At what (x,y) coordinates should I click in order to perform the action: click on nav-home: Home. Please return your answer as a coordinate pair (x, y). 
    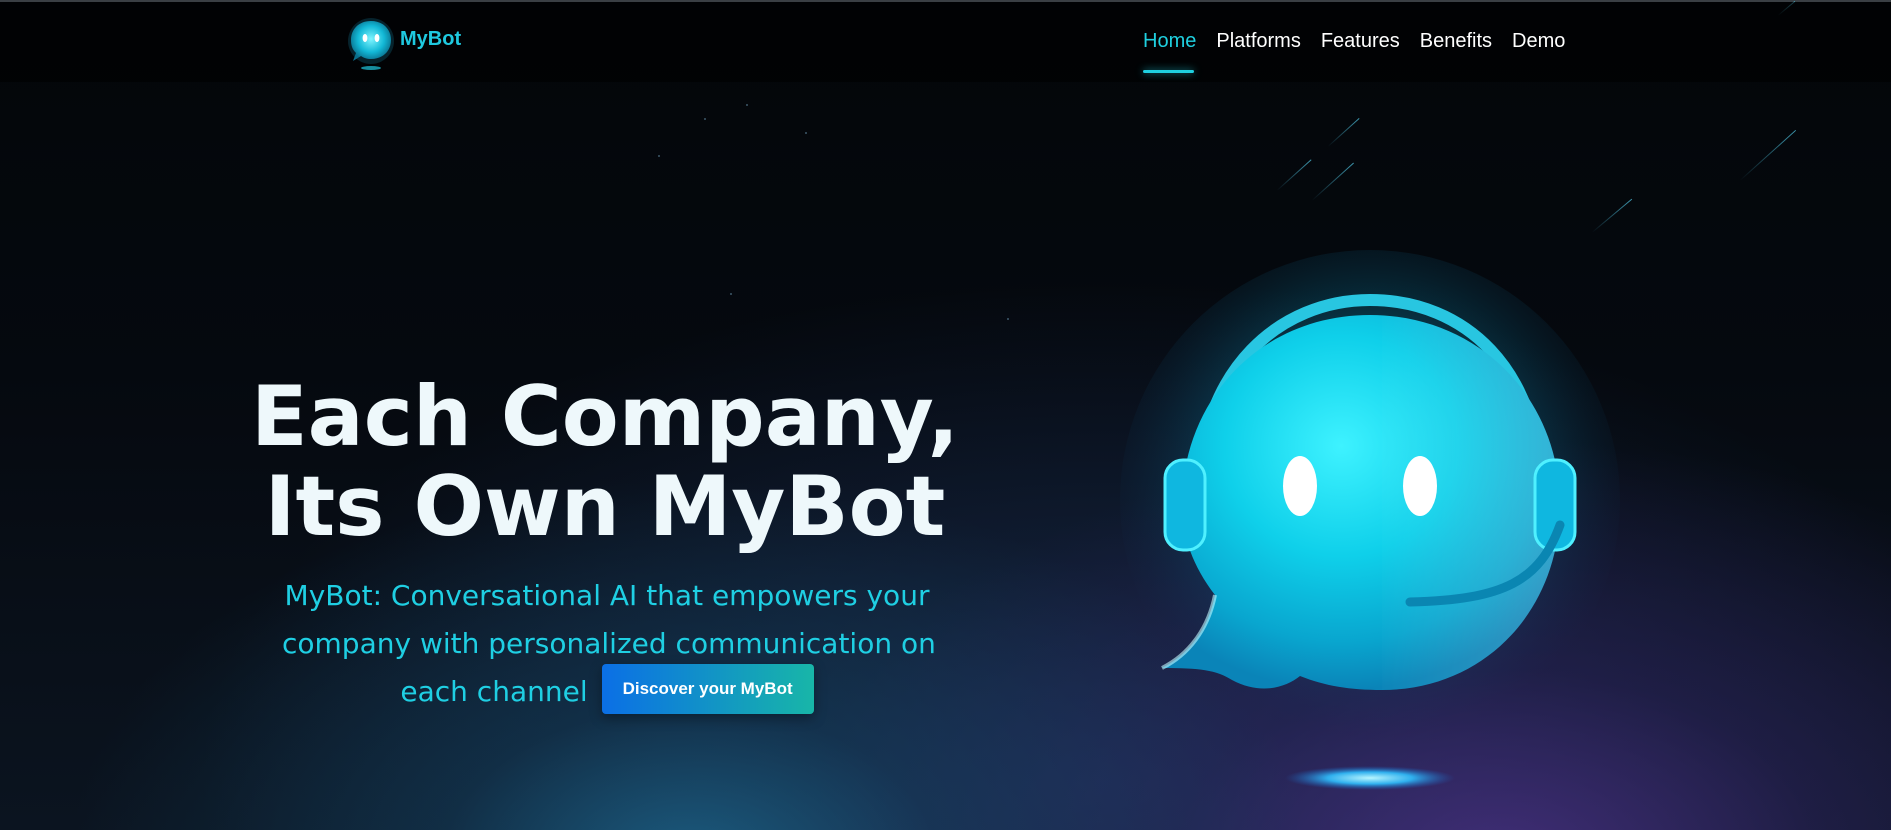
    Looking at the image, I should click on (1169, 51).